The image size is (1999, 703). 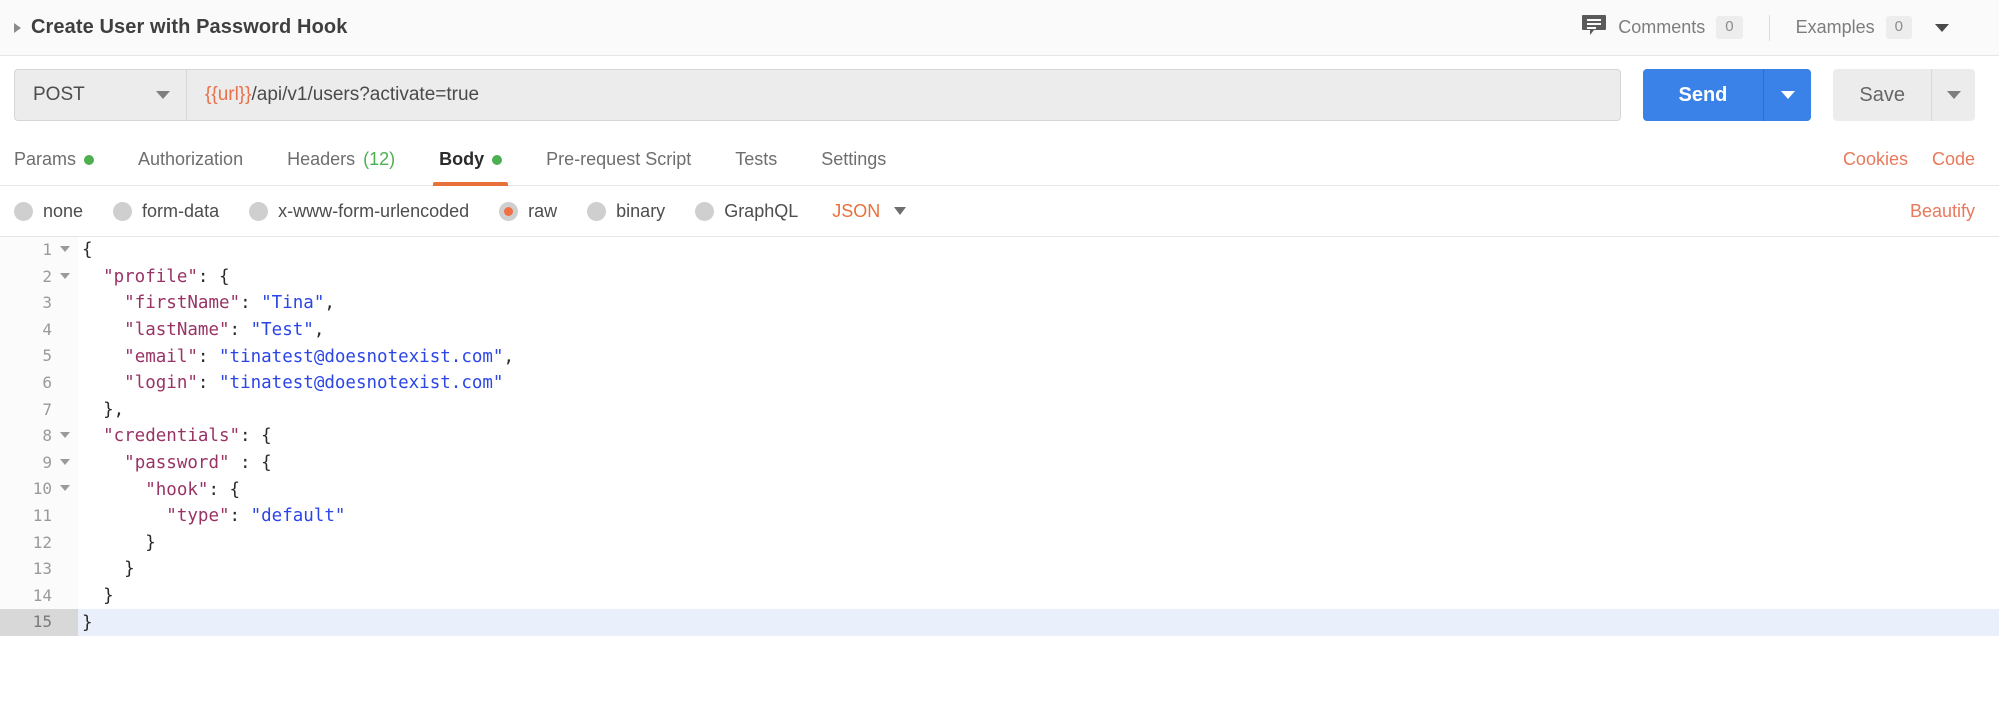 I want to click on code-line: 8 "credentials": {, so click(x=999, y=436).